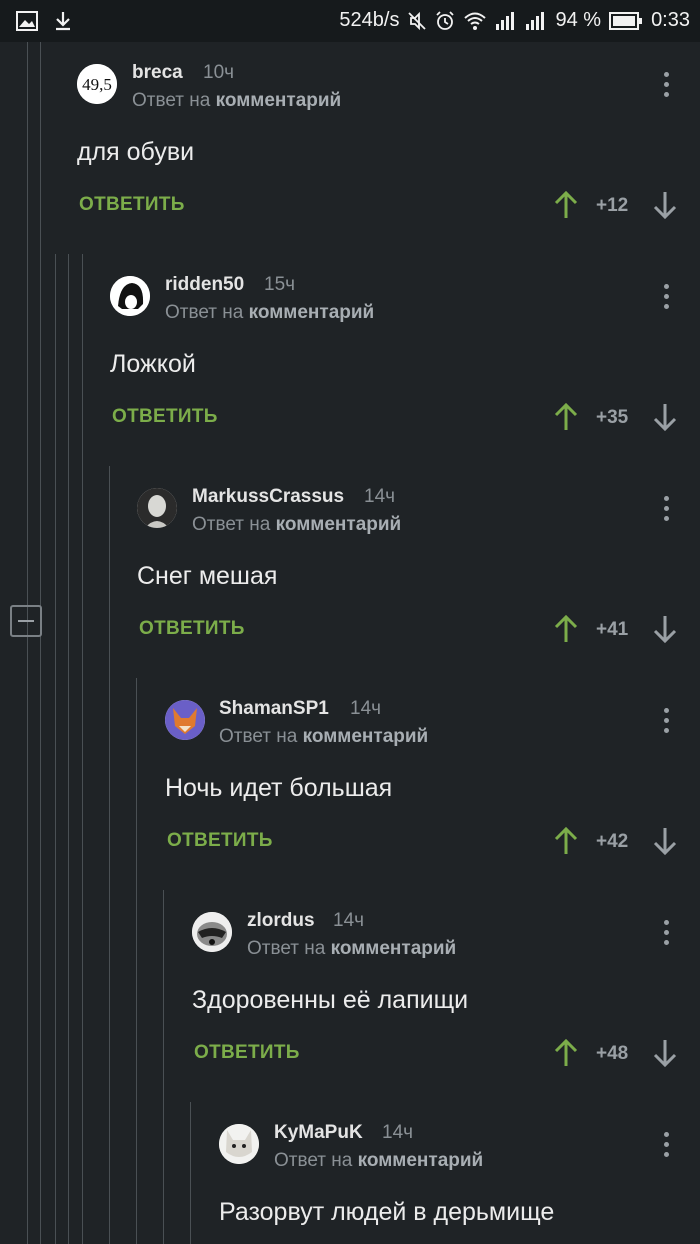  Describe the element at coordinates (274, 709) in the screenshot. I see `username: ShamanSP1` at that location.